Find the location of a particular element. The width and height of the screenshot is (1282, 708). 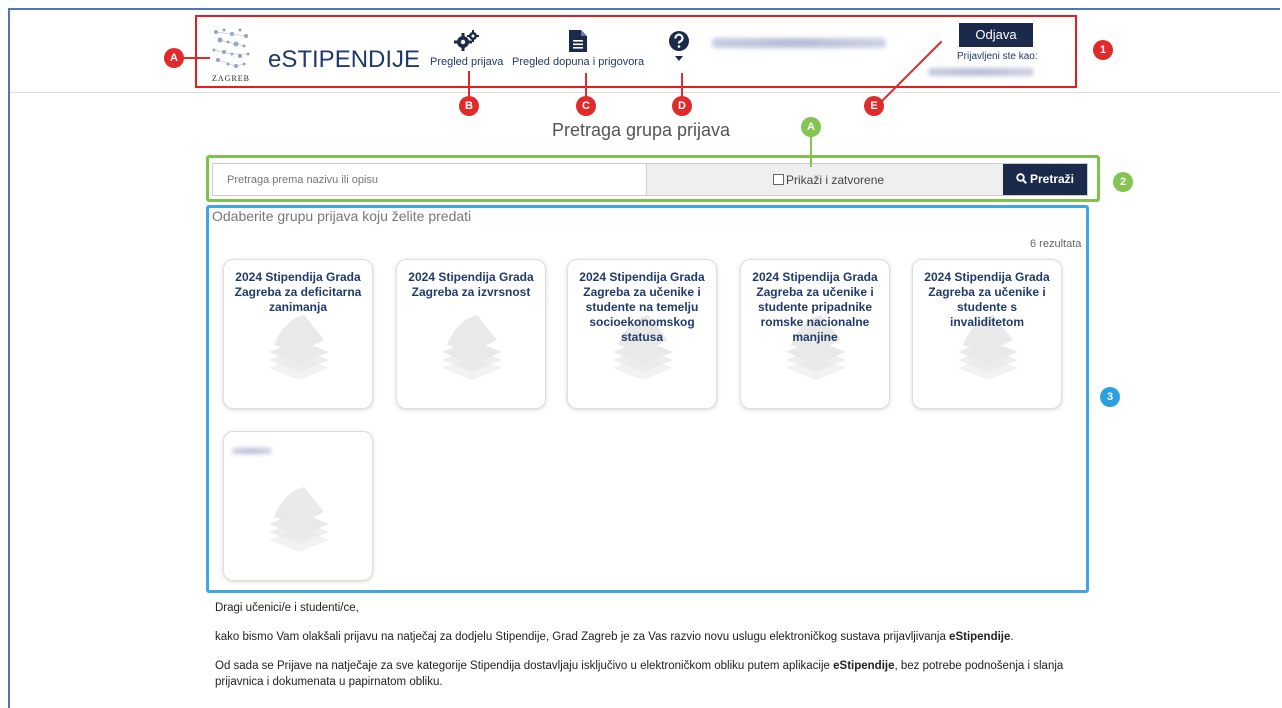

header-divider is located at coordinates (645, 92).